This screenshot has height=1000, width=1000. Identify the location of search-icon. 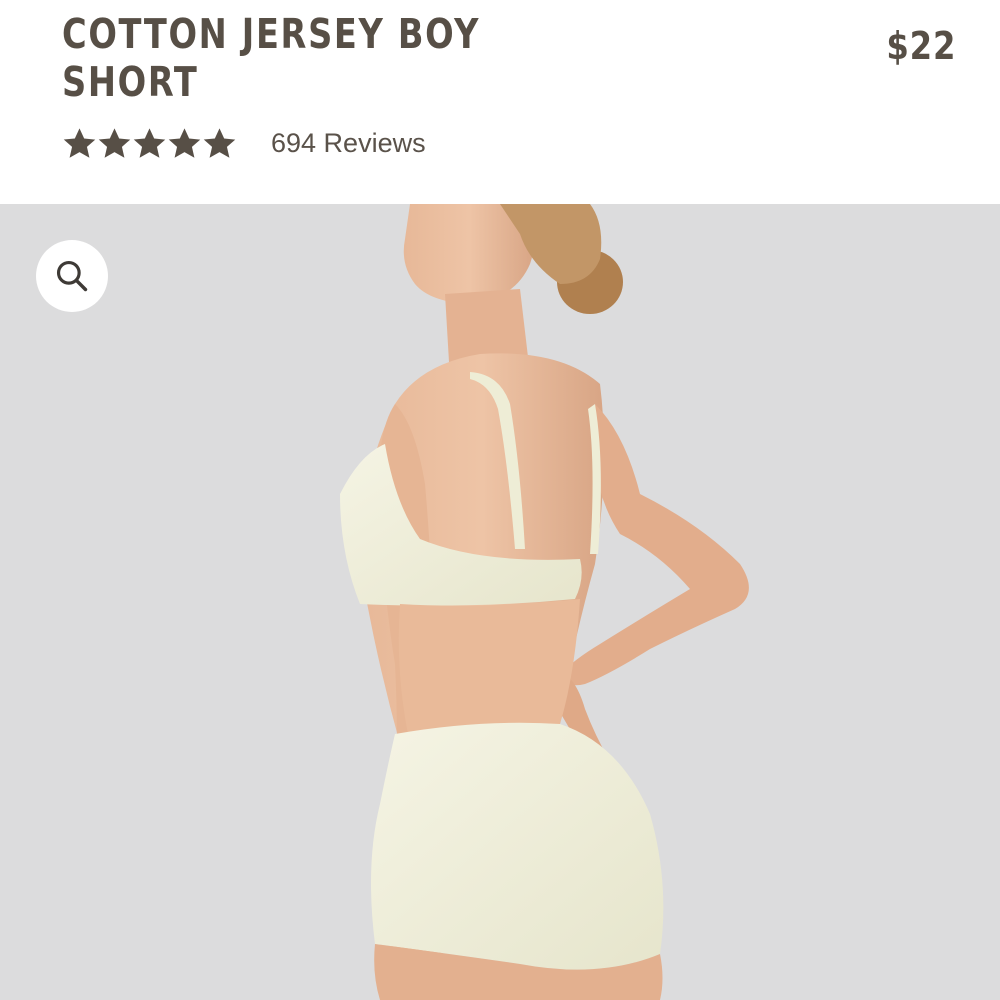
(72, 276).